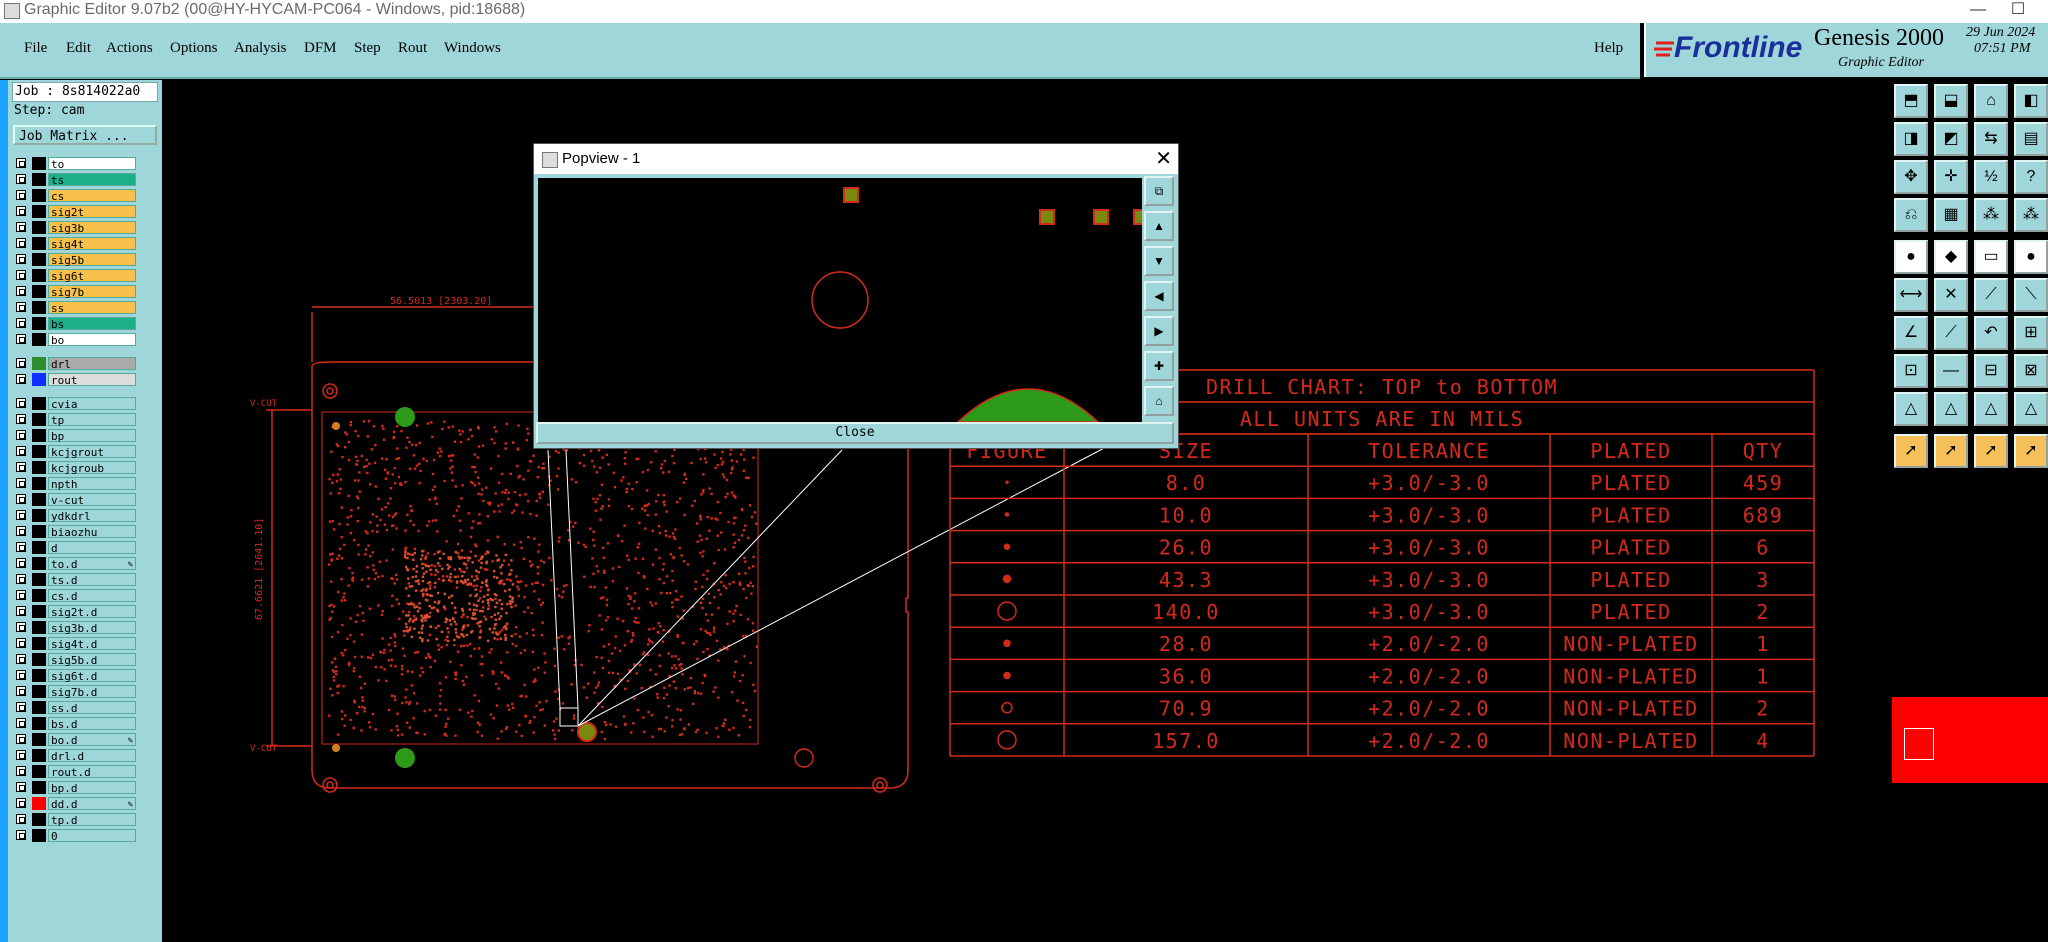  I want to click on measure-icon: ⎌, so click(1911, 215).